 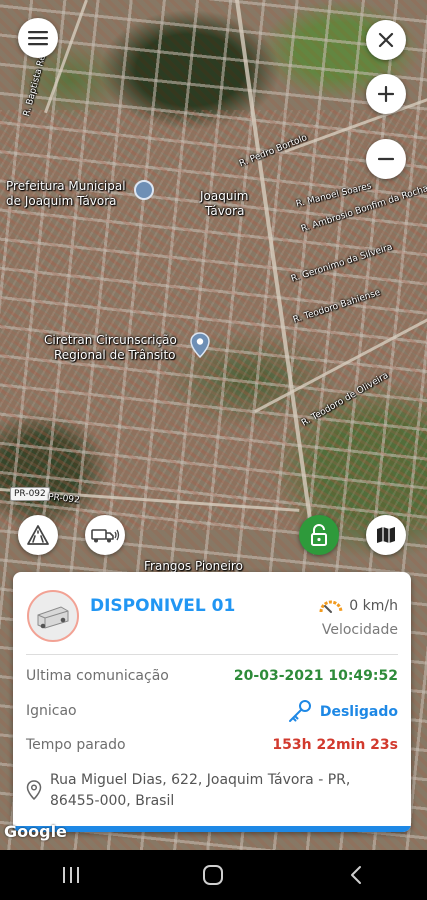 What do you see at coordinates (76, 745) in the screenshot?
I see `stopped-time-label: Tempo parado` at bounding box center [76, 745].